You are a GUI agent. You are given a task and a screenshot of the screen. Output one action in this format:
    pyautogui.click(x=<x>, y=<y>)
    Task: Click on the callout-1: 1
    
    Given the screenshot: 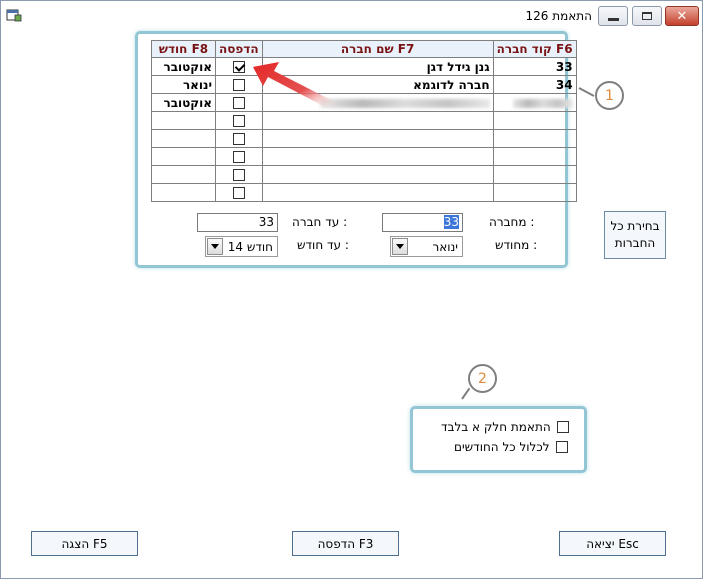 What is the action you would take?
    pyautogui.click(x=609, y=95)
    